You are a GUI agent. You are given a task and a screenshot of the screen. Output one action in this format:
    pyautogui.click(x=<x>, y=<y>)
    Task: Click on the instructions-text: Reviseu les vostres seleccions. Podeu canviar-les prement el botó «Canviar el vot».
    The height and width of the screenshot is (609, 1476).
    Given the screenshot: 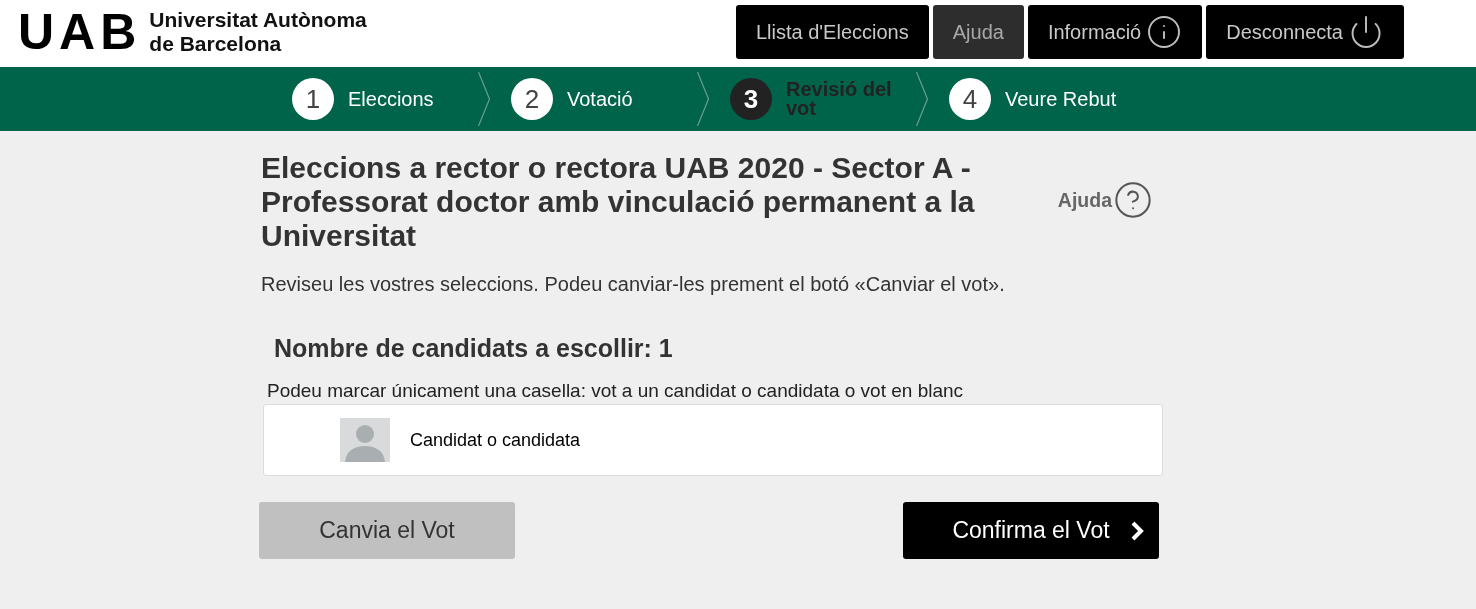 What is the action you would take?
    pyautogui.click(x=633, y=284)
    